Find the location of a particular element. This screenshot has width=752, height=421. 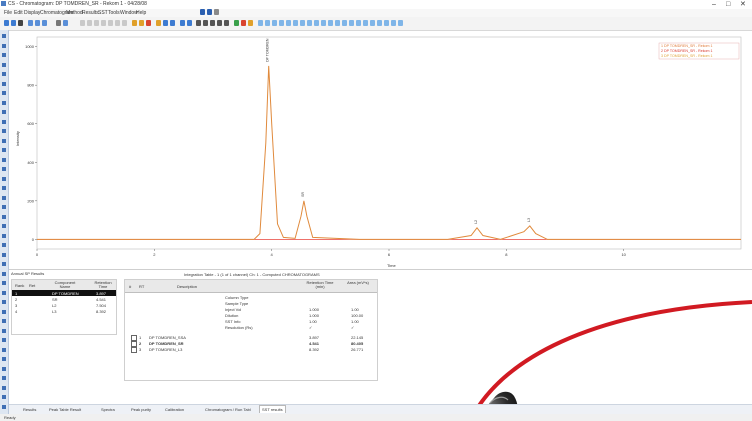

export-icon is located at coordinates (44, 23).